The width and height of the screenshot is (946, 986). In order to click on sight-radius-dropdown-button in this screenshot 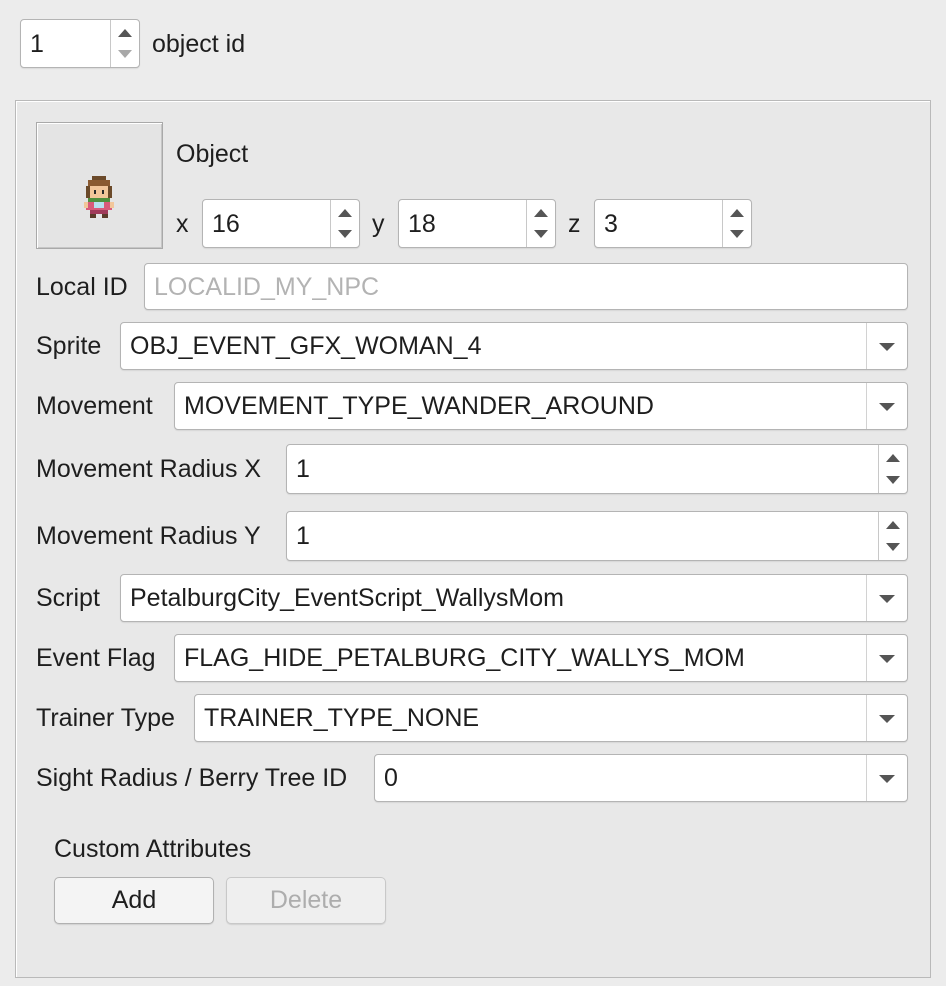, I will do `click(886, 778)`.